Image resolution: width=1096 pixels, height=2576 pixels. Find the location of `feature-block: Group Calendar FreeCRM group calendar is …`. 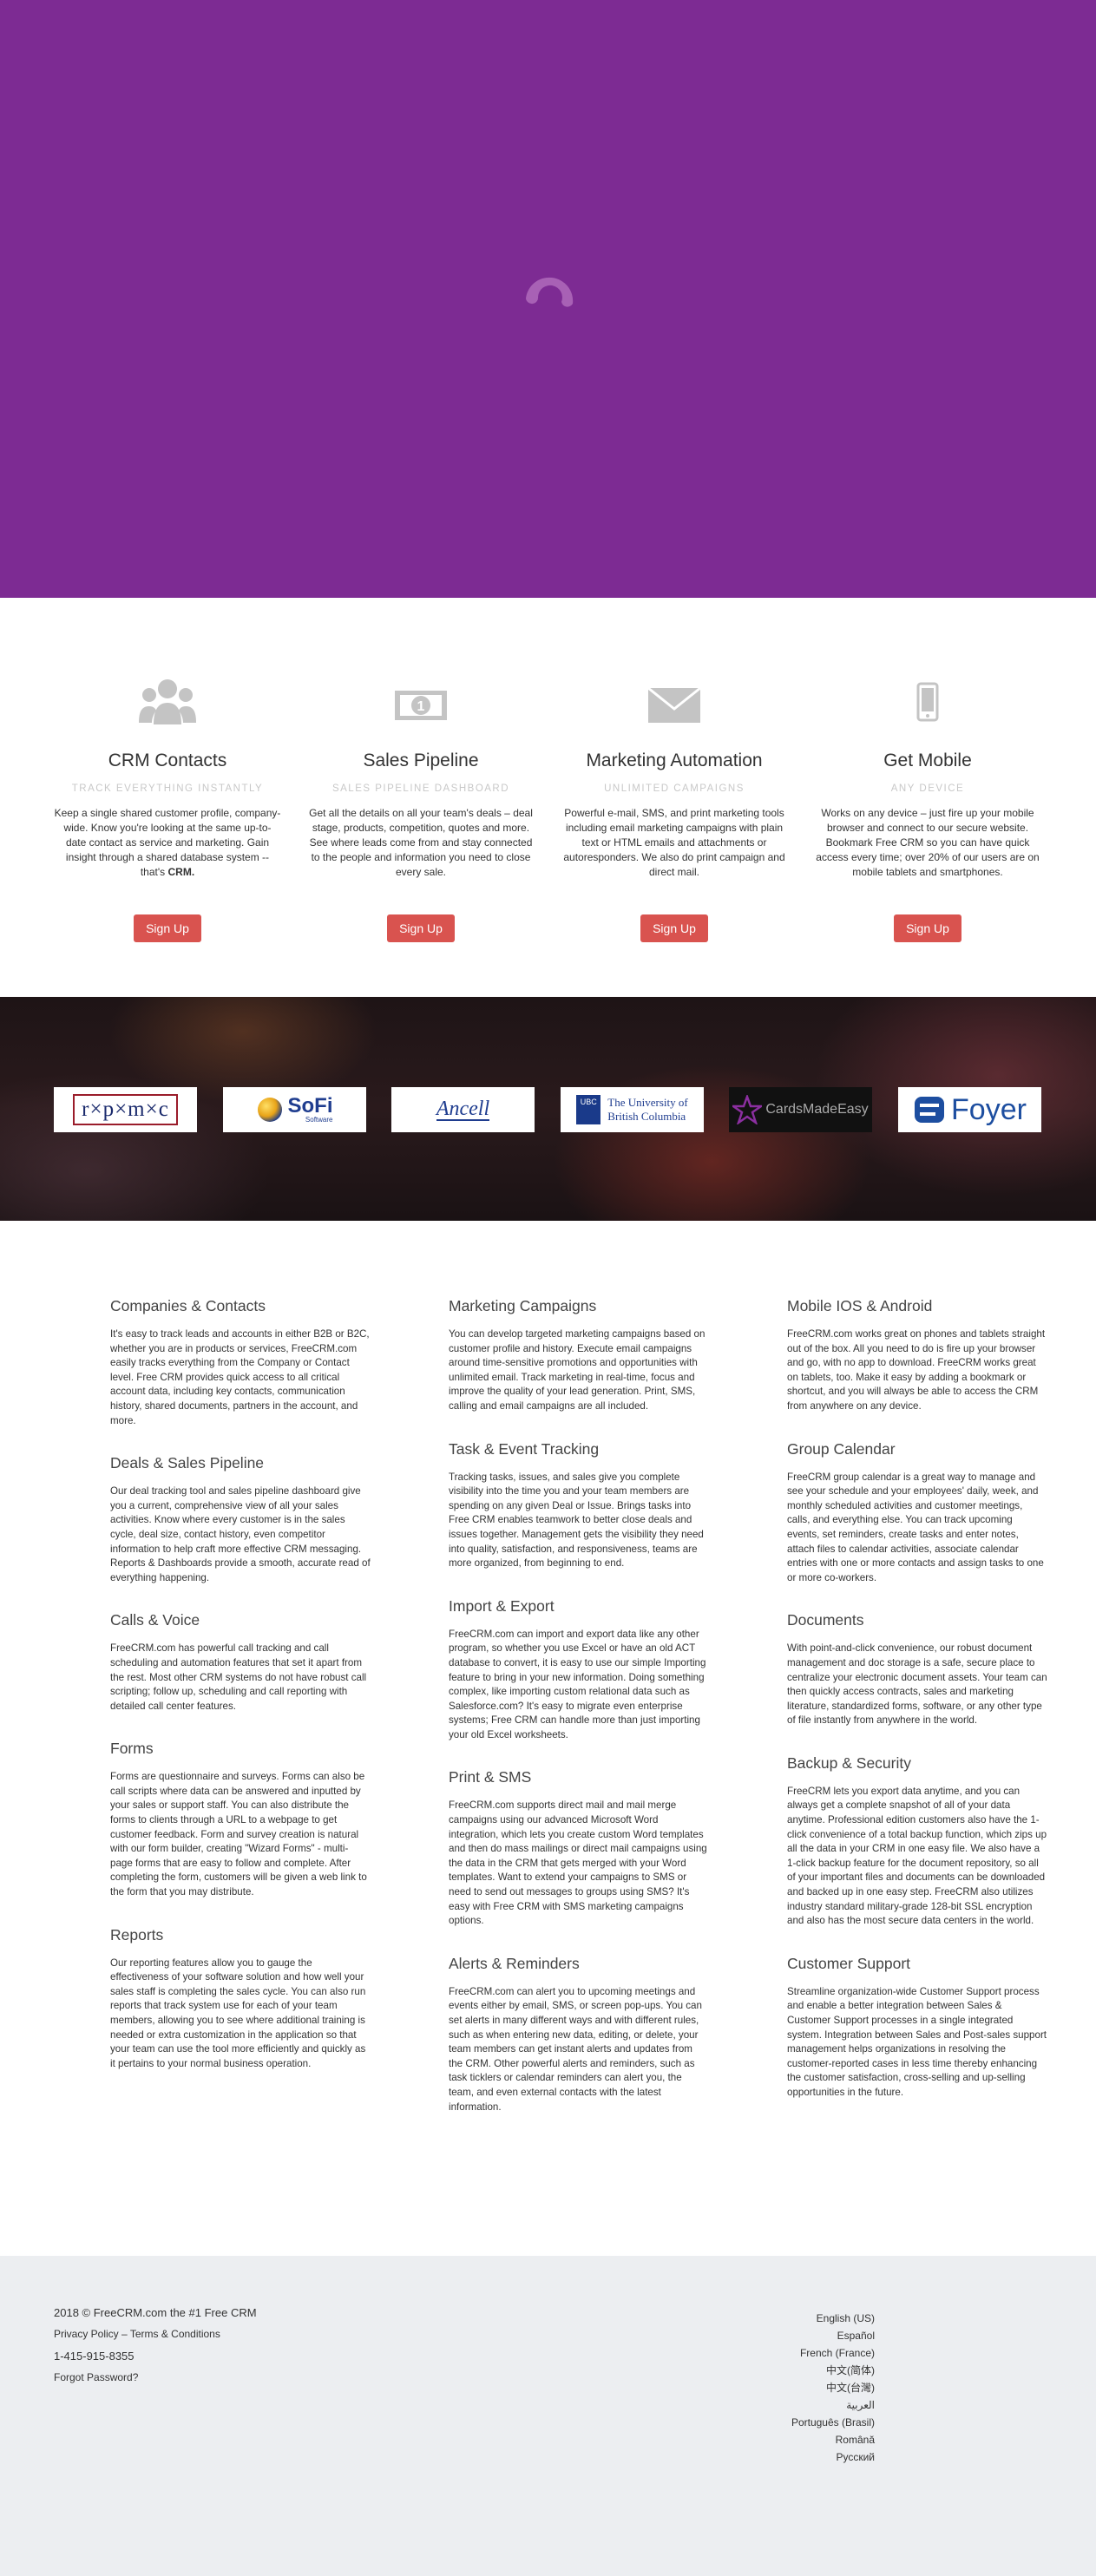

feature-block: Group Calendar FreeCRM group calendar is … is located at coordinates (917, 1513).